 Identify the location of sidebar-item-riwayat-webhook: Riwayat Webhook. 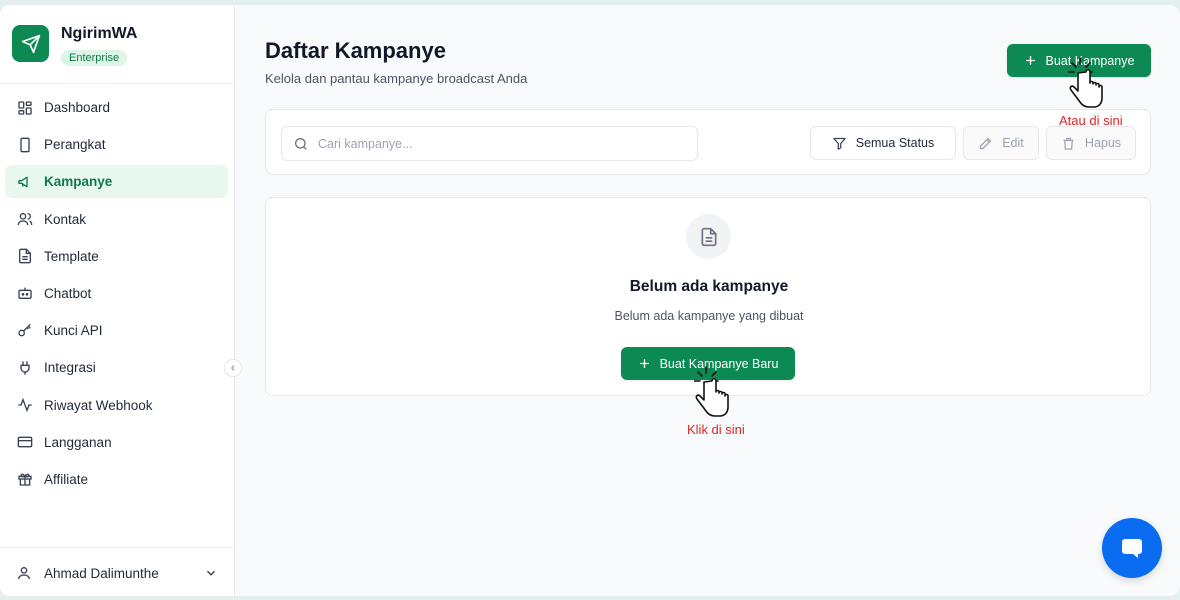
(116, 405).